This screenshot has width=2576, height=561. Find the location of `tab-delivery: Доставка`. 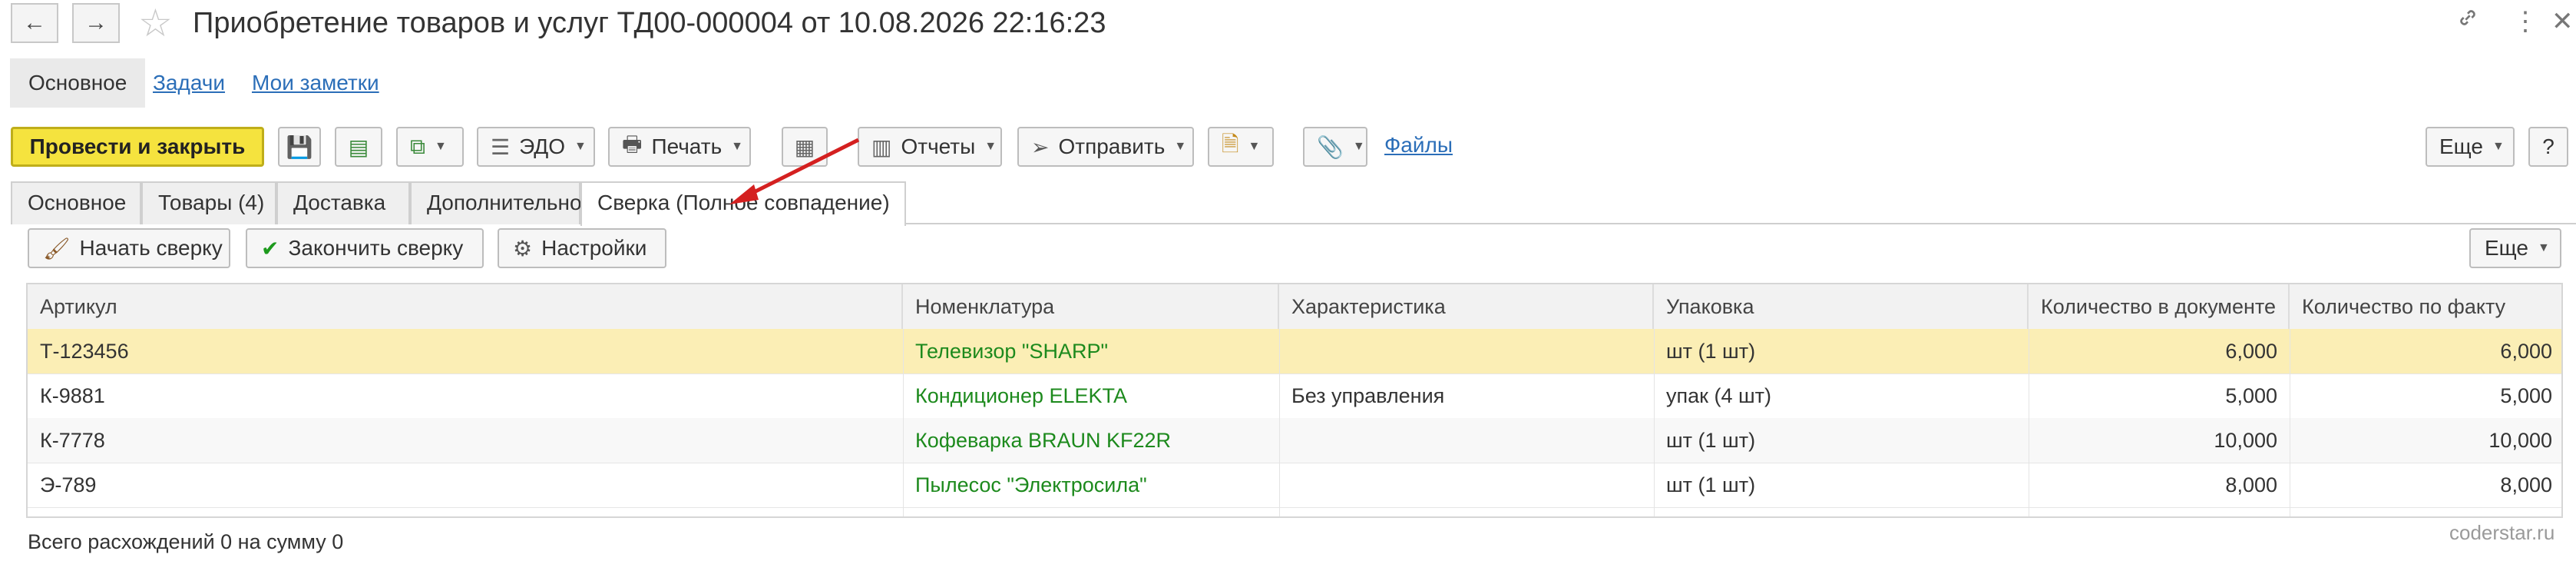

tab-delivery: Доставка is located at coordinates (343, 202).